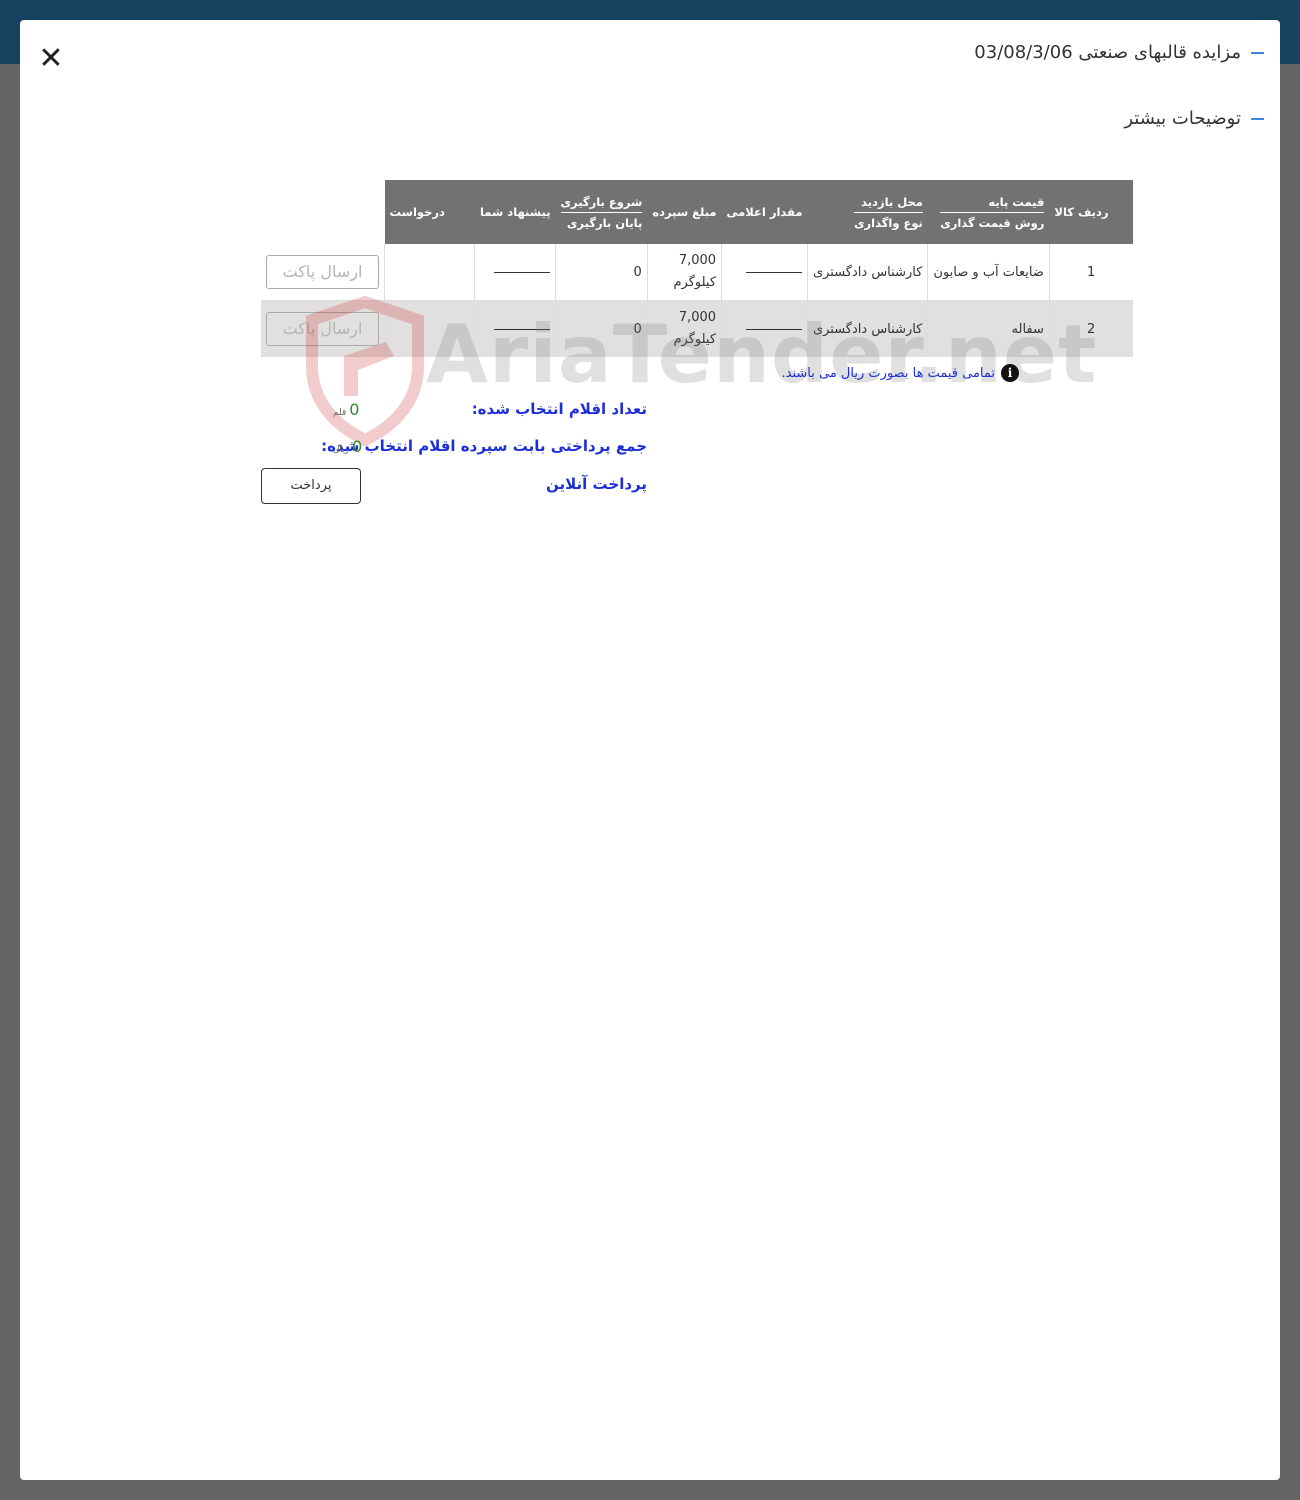  Describe the element at coordinates (888, 222) in the screenshot. I see `header-transfer-type: نوع واگذاری` at that location.